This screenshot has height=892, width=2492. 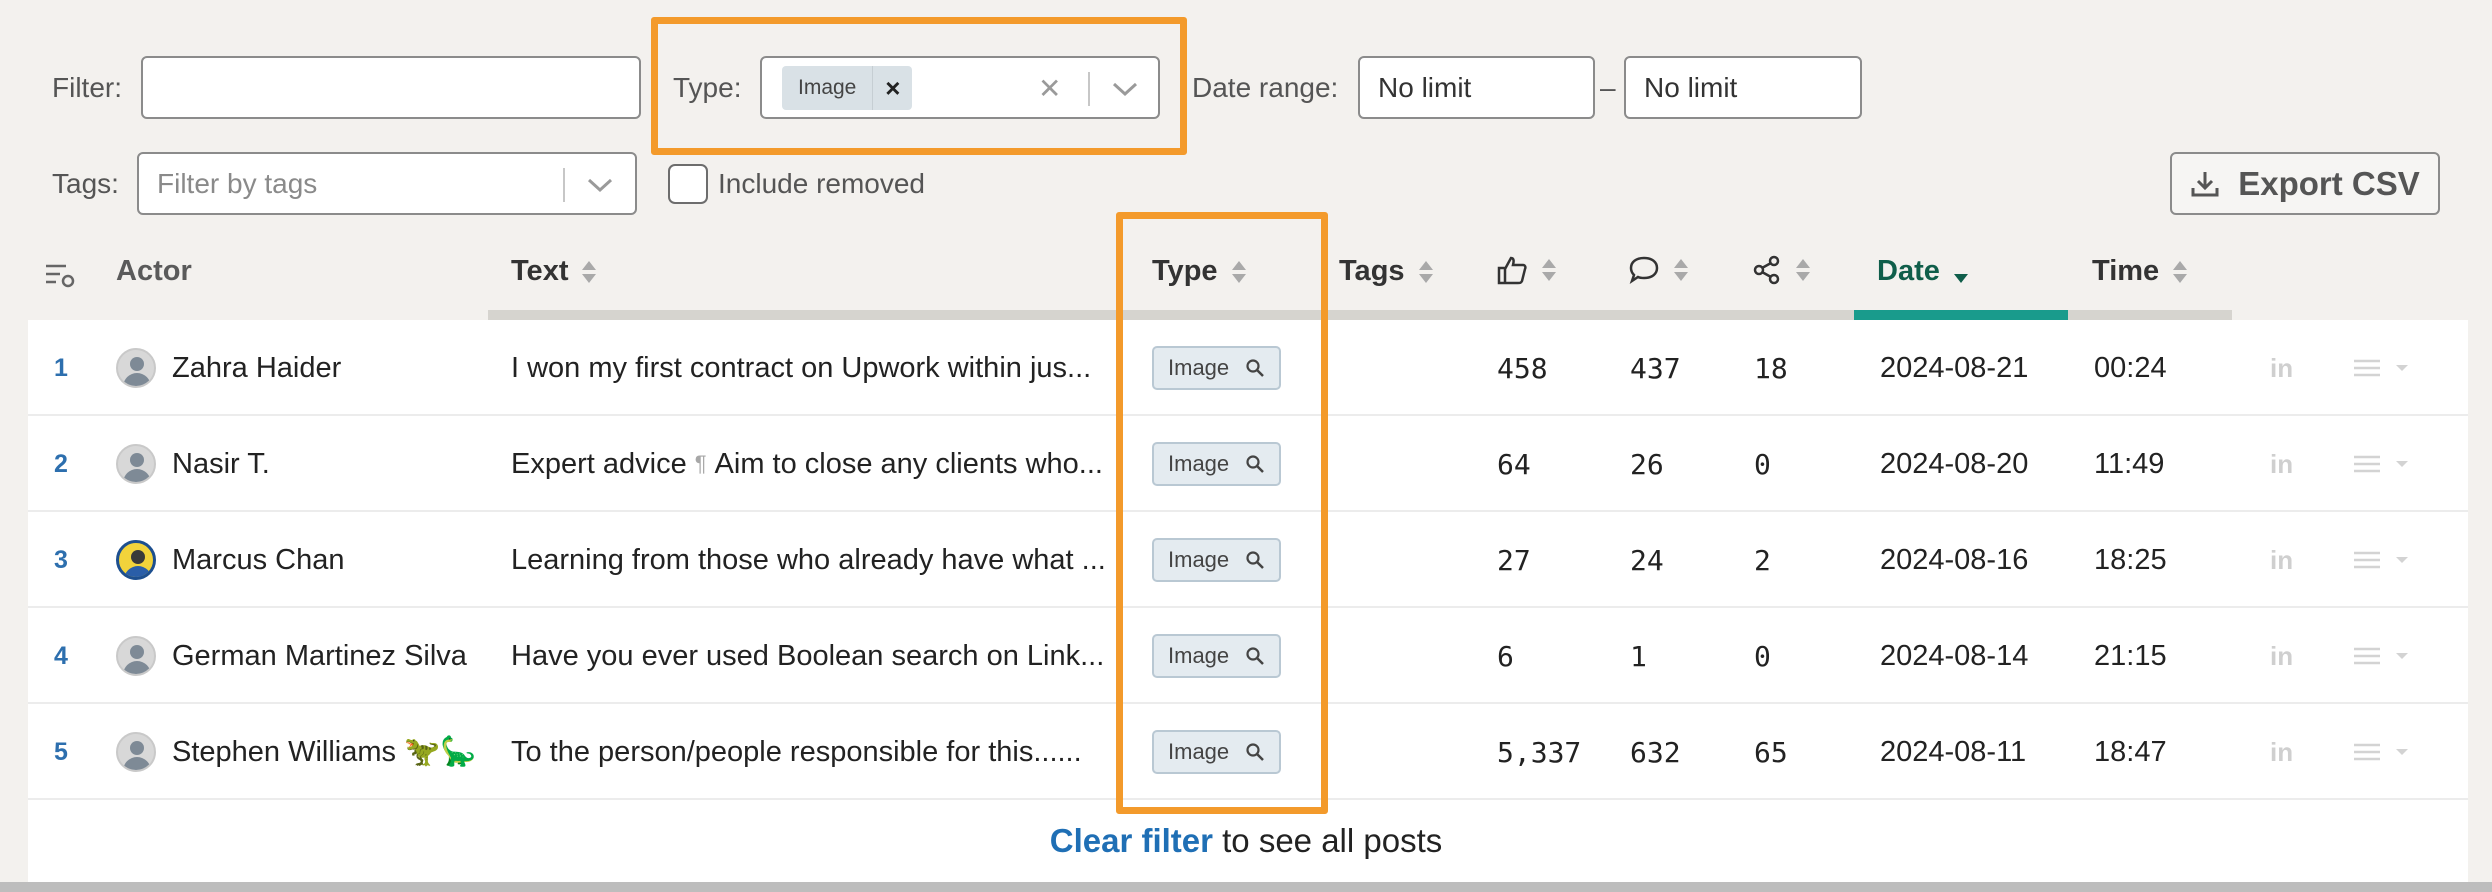 What do you see at coordinates (391, 87) in the screenshot?
I see `filter-input` at bounding box center [391, 87].